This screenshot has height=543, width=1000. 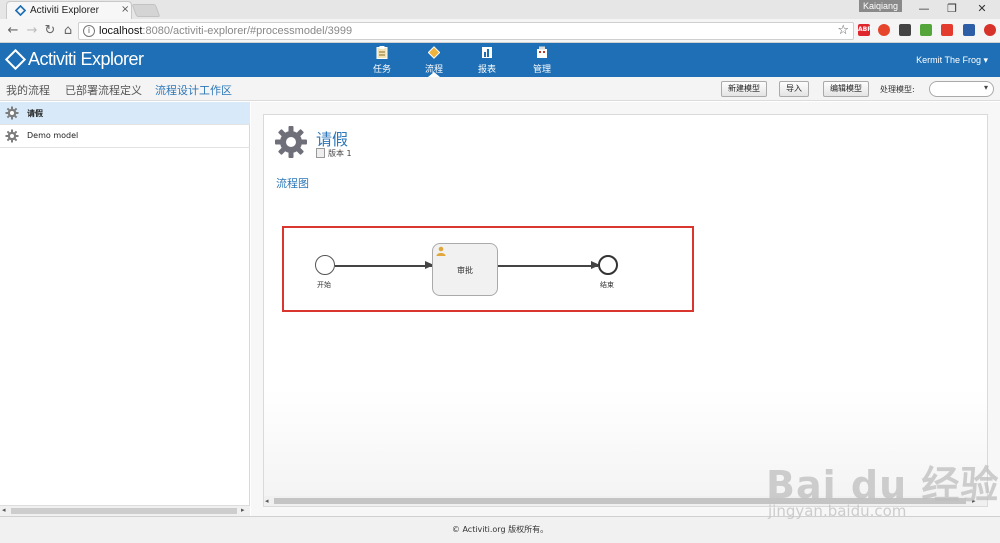 I want to click on activiti-favicon-icon, so click(x=20, y=10).